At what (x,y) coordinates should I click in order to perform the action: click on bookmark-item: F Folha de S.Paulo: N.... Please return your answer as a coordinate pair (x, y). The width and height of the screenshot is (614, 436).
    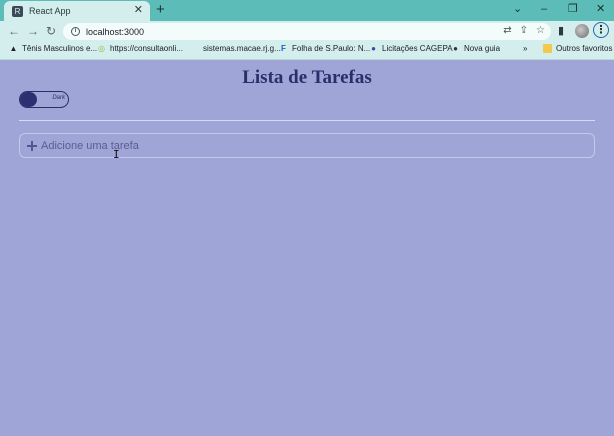
    Looking at the image, I should click on (324, 48).